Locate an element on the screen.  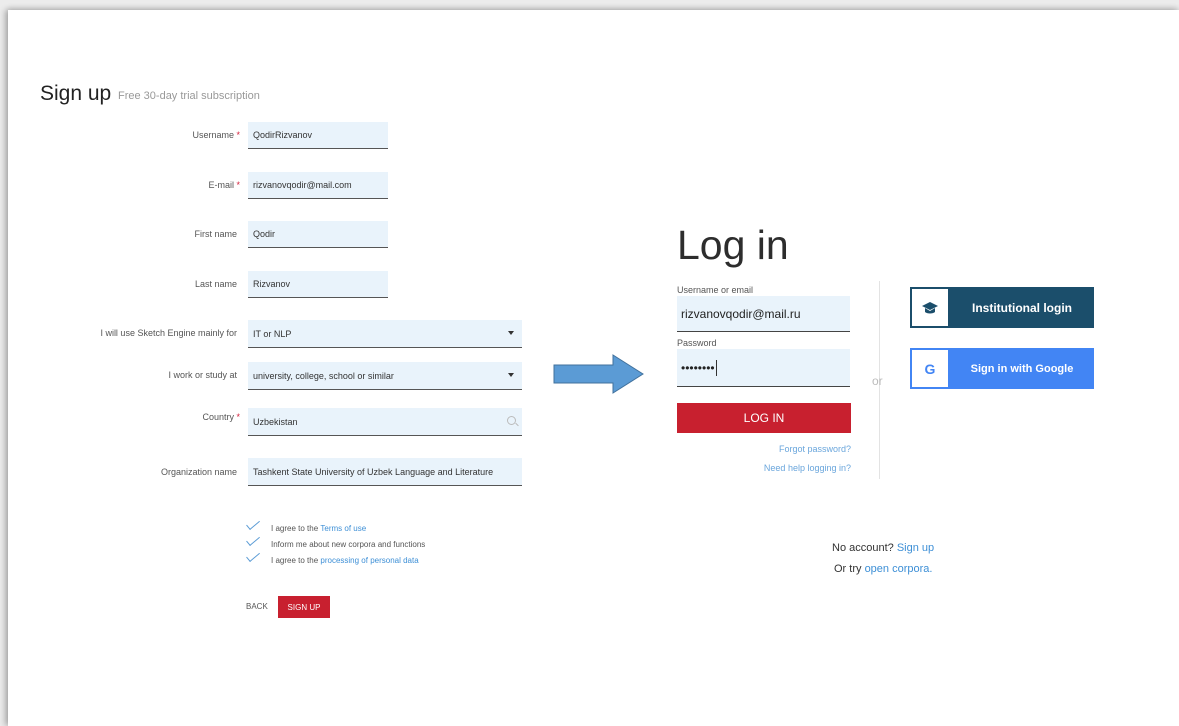
no-account-text: No account? Sign up is located at coordinates (883, 548).